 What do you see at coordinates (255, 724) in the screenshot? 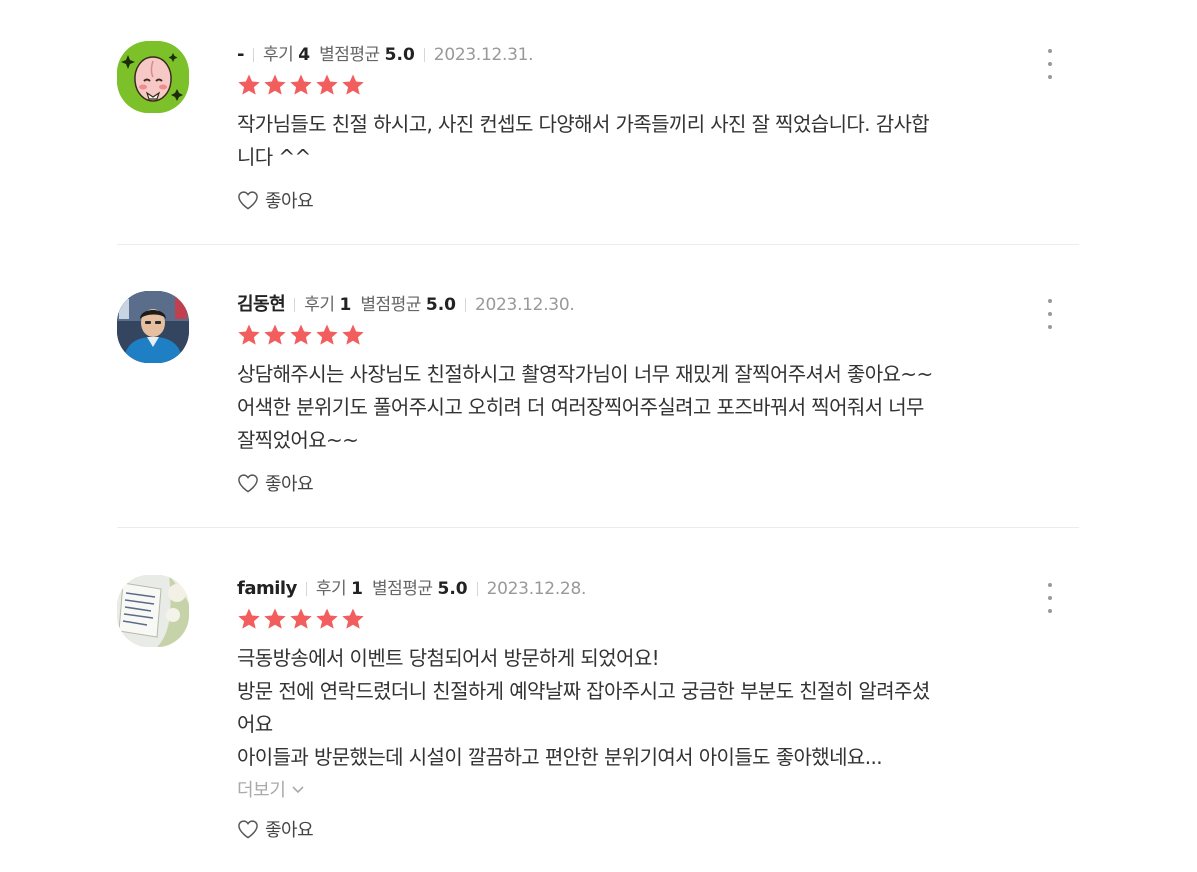
I see `review-text-line: 어요` at bounding box center [255, 724].